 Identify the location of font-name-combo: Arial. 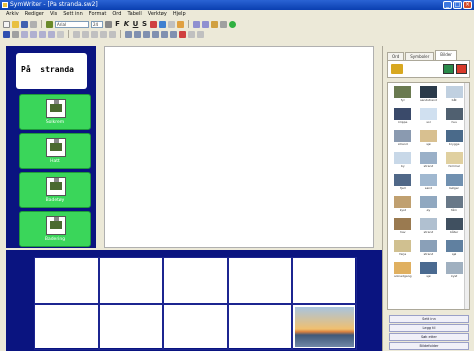
(72, 24).